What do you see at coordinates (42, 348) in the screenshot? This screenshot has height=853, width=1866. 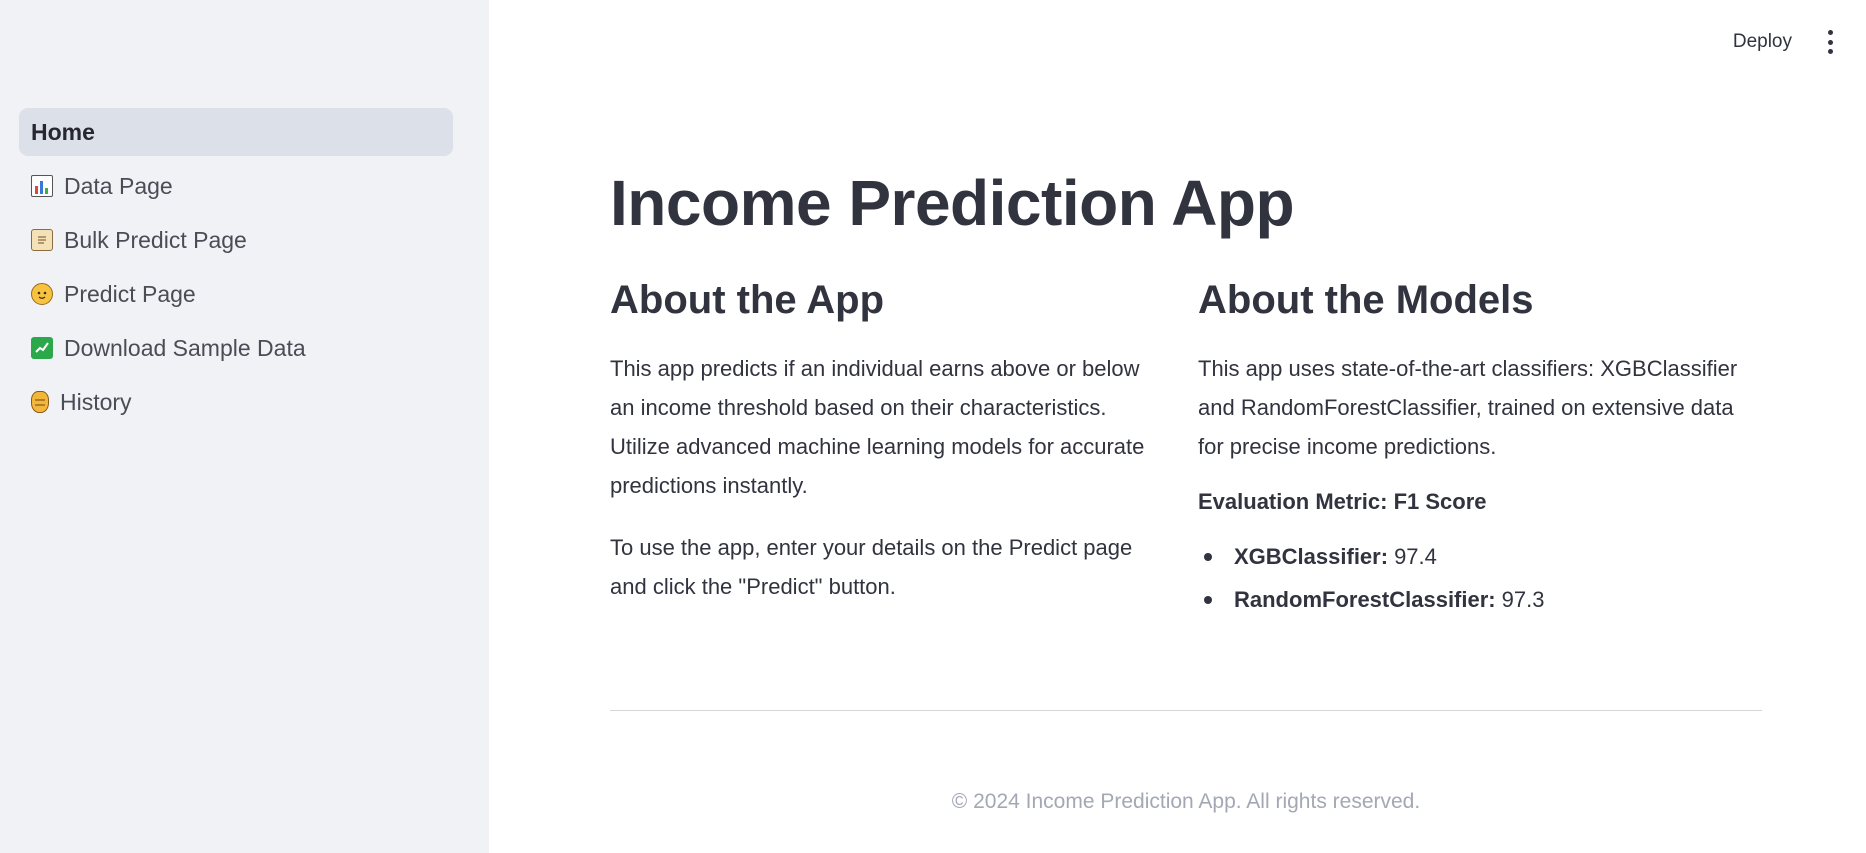 I see `chart-increasing-icon` at bounding box center [42, 348].